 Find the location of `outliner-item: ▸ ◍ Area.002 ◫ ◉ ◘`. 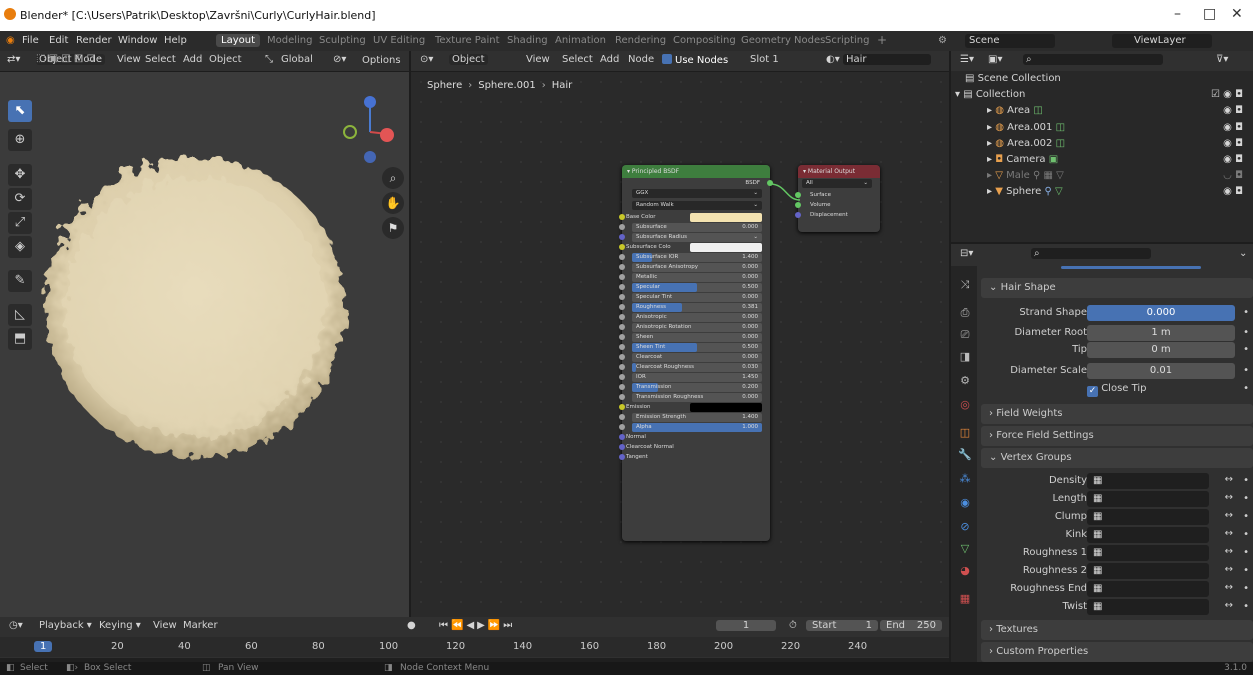

outliner-item: ▸ ◍ Area.002 ◫ ◉ ◘ is located at coordinates (1102, 146).